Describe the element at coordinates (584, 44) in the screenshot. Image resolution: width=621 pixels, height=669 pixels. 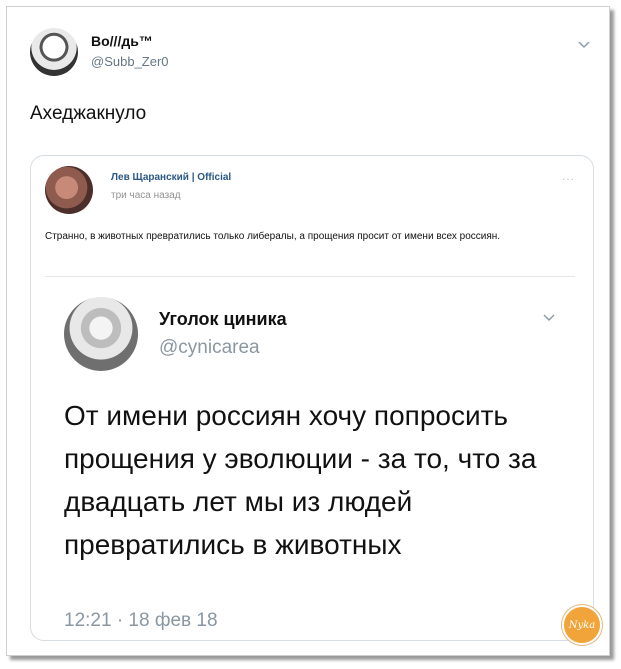
I see `chevron-down-icon` at that location.